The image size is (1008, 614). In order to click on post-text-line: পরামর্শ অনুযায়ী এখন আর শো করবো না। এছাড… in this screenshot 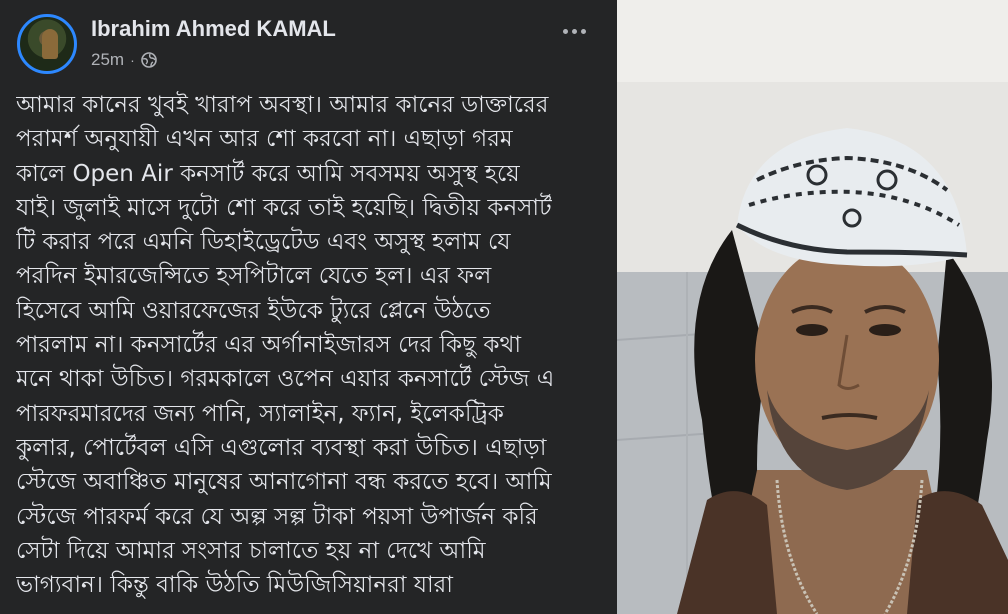, I will do `click(264, 139)`.